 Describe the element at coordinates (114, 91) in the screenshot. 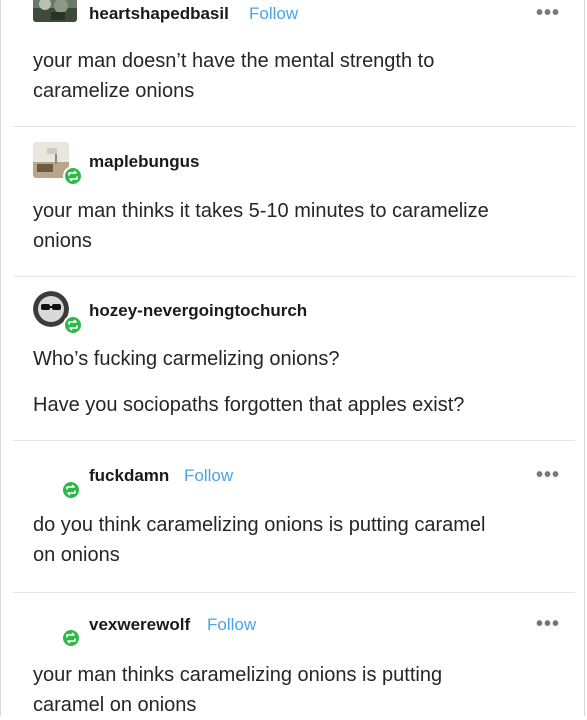

I see `post-text-line: caramelize onions` at that location.